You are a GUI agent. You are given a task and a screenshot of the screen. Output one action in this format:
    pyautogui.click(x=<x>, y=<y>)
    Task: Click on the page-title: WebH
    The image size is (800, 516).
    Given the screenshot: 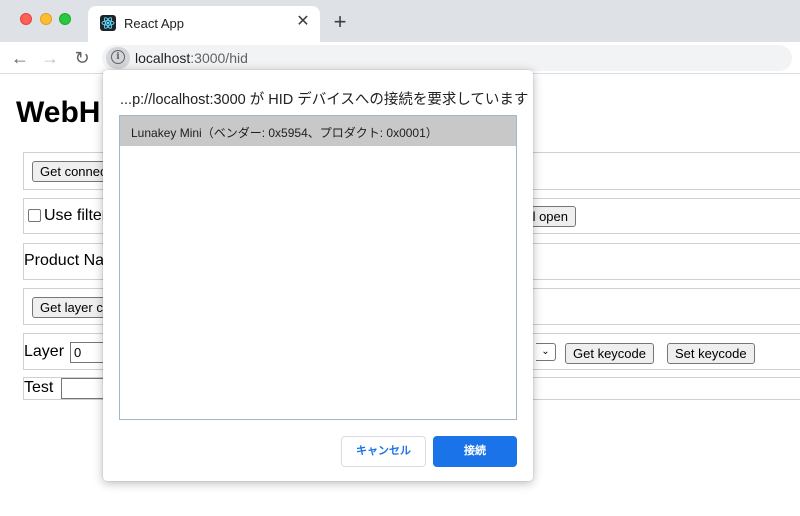 What is the action you would take?
    pyautogui.click(x=58, y=112)
    